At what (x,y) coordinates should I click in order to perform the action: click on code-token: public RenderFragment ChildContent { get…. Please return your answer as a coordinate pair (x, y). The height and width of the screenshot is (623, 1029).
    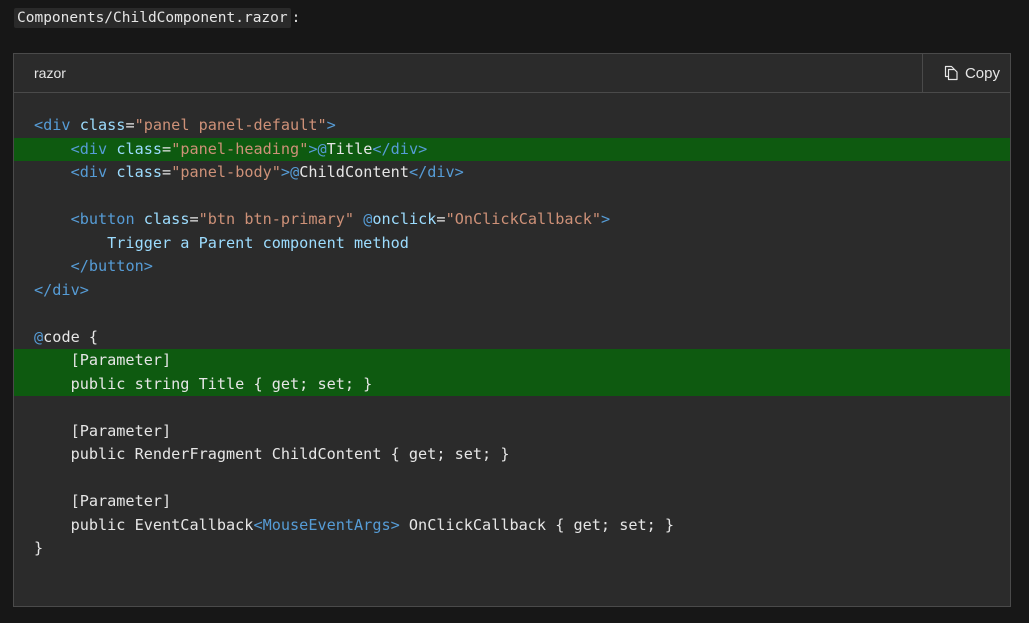
    Looking at the image, I should click on (272, 454).